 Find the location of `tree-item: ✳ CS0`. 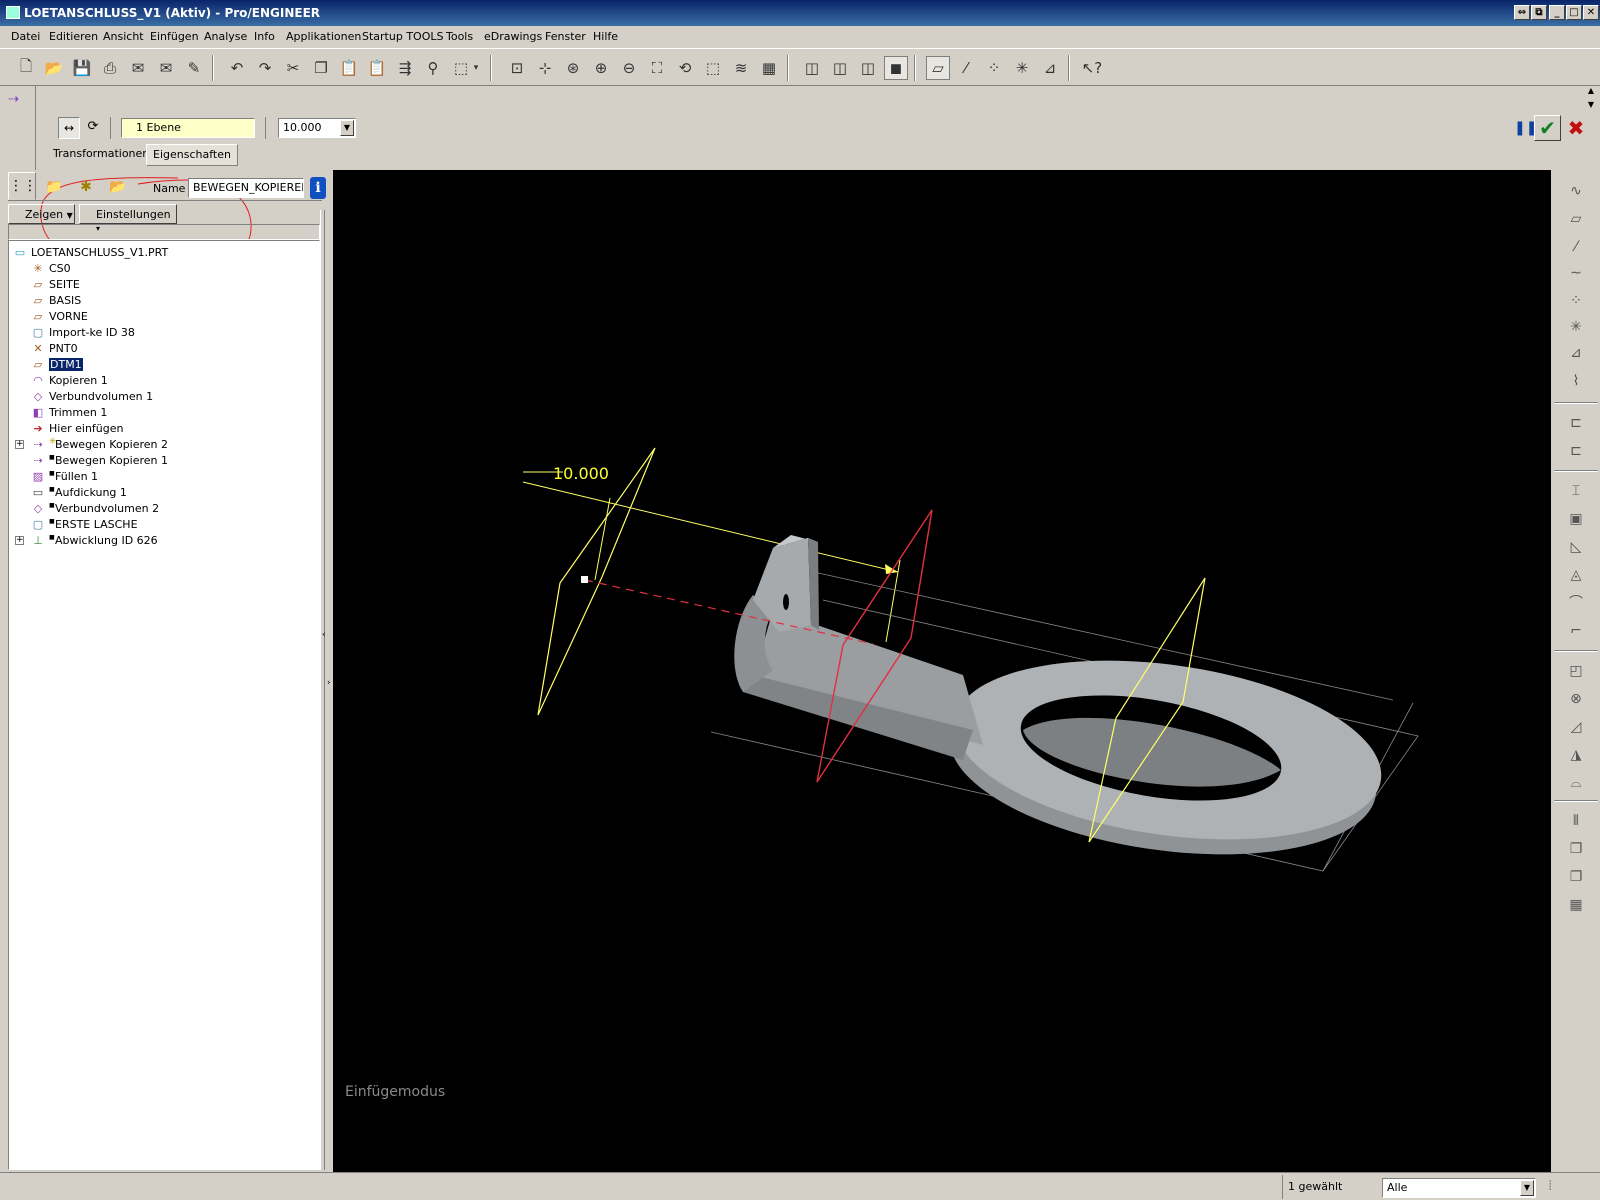

tree-item: ✳ CS0 is located at coordinates (164, 269).